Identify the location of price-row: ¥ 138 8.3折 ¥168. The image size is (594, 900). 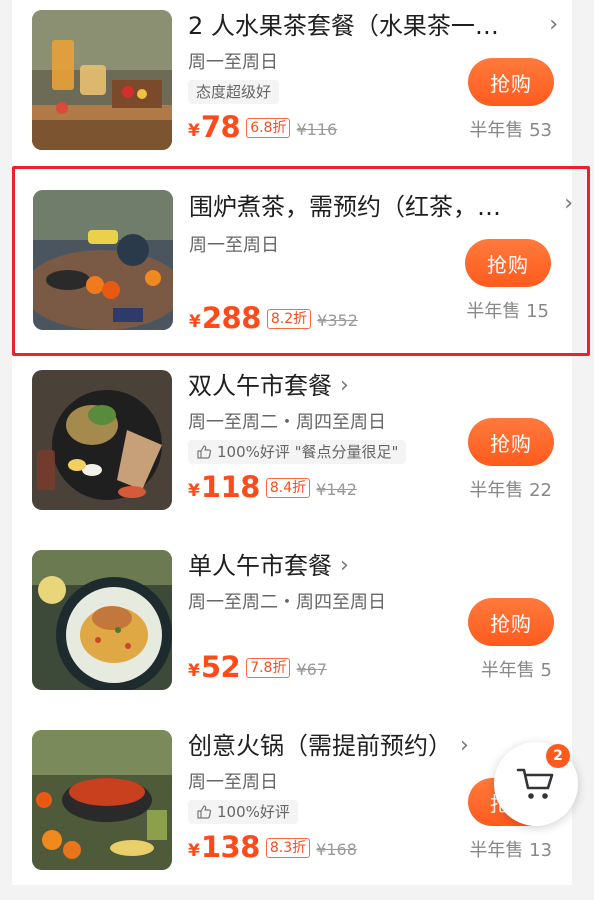
(272, 847).